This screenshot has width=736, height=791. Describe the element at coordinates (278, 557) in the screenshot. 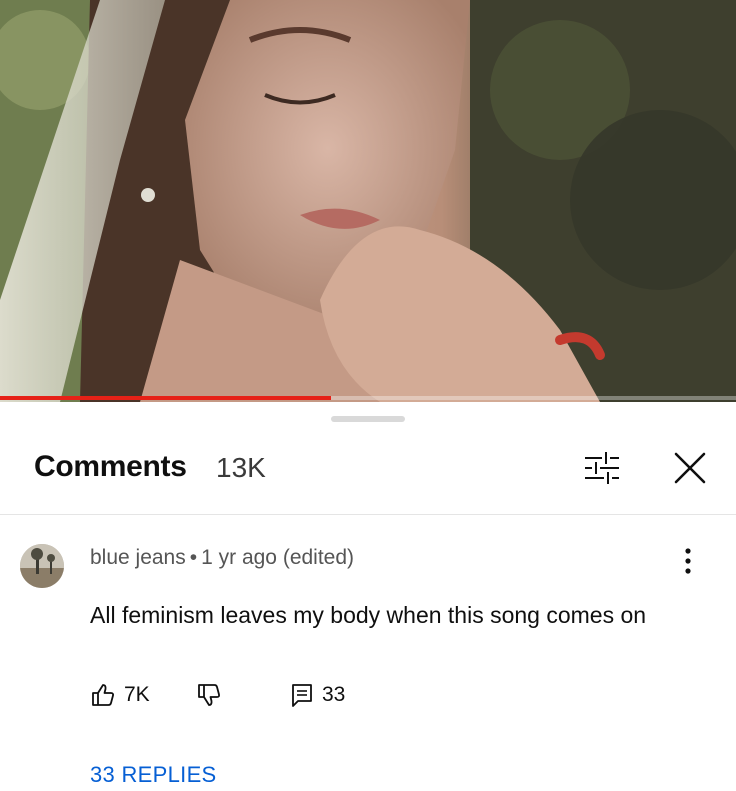

I see `comment-timestamp: 1 yr ago (edited)` at that location.